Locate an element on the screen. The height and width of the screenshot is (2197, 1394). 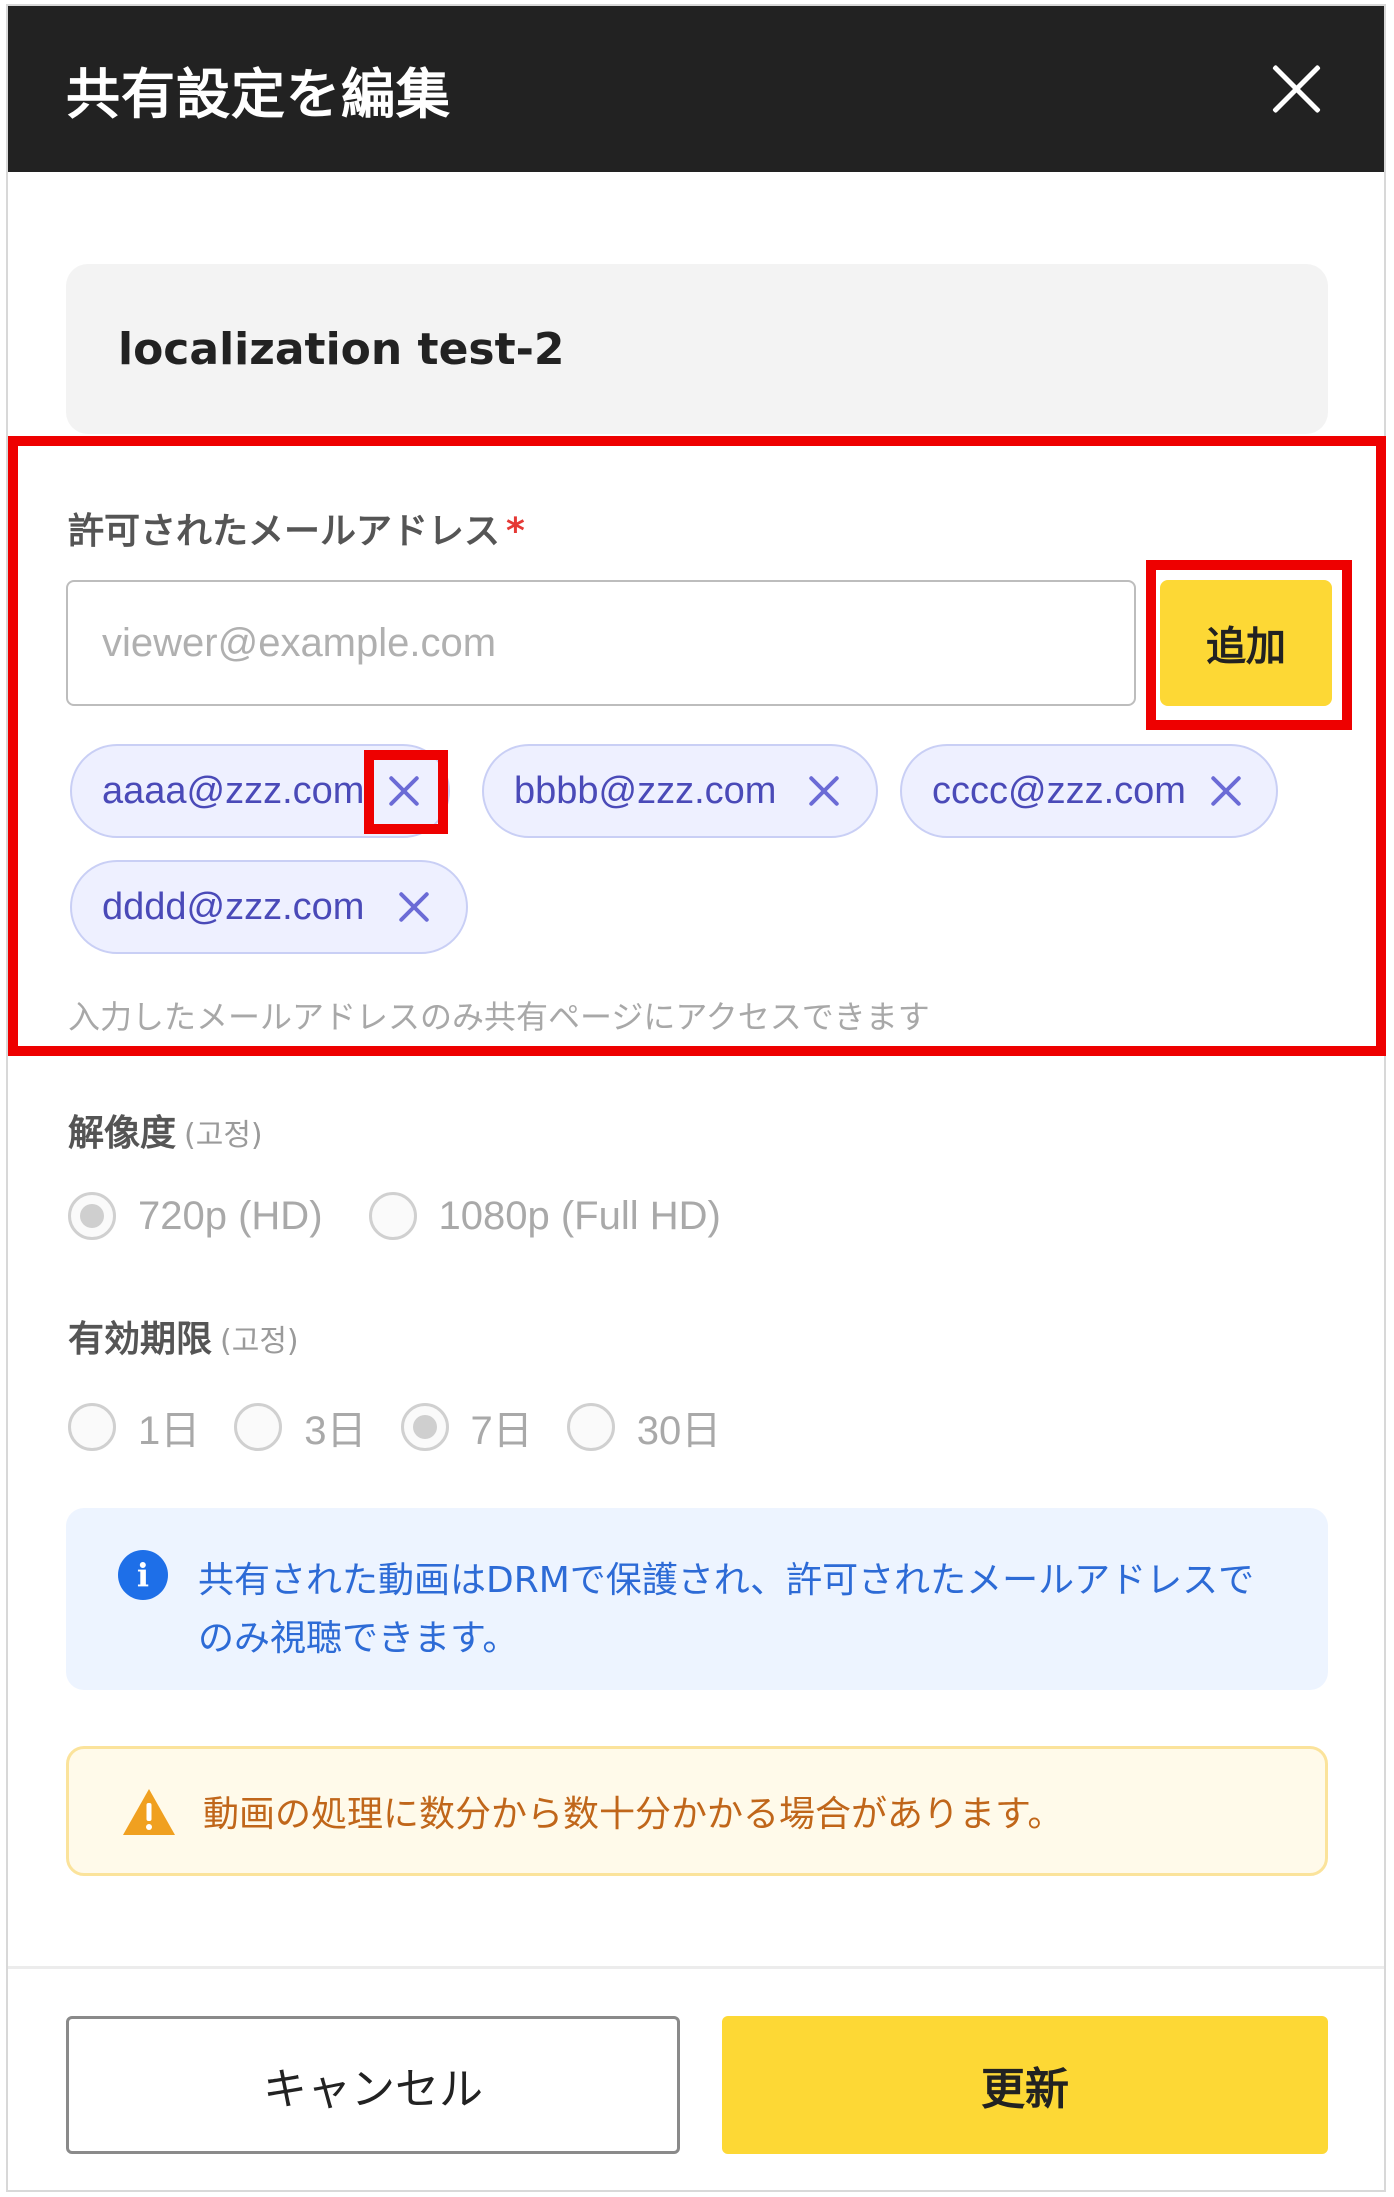
warning-icon is located at coordinates (149, 1812).